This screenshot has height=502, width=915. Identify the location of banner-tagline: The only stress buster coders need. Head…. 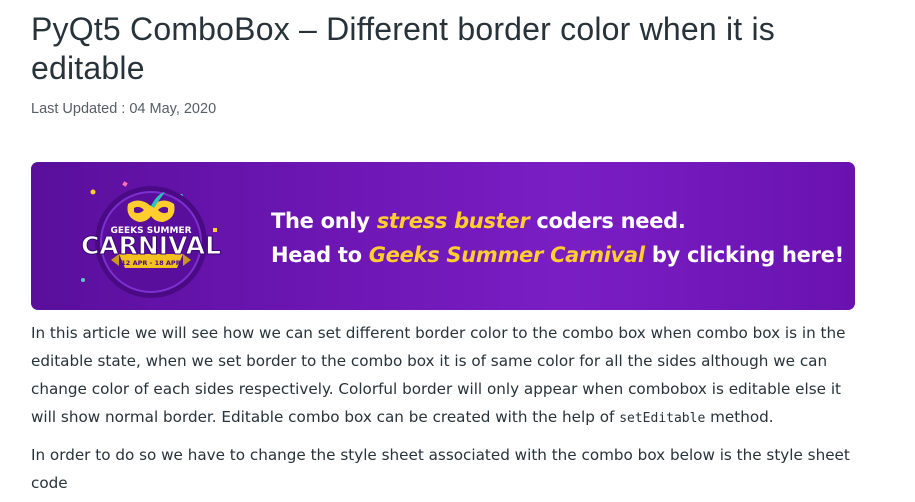
(557, 238).